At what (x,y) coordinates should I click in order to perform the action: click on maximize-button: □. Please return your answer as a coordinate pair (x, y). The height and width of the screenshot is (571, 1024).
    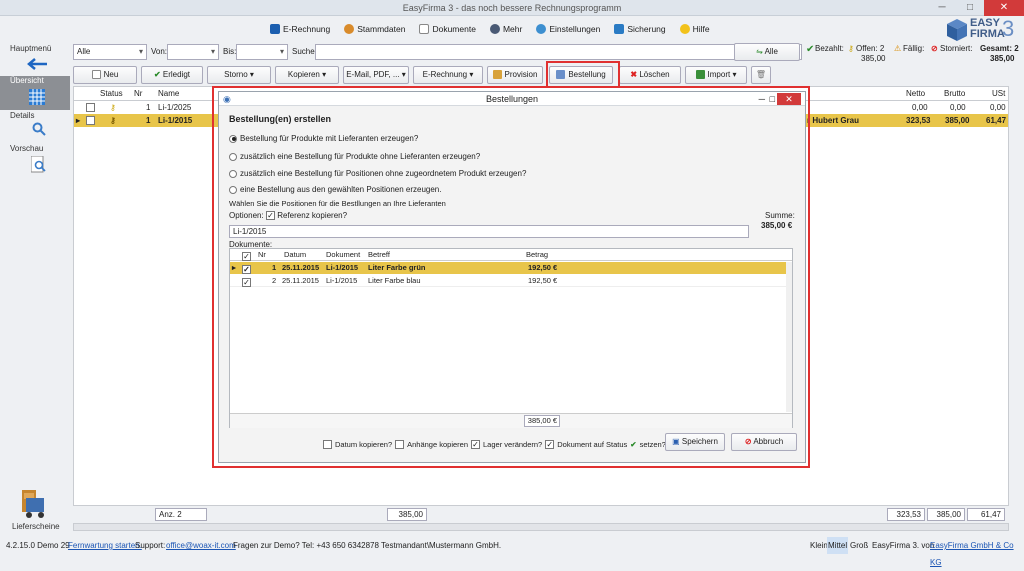
    Looking at the image, I should click on (970, 8).